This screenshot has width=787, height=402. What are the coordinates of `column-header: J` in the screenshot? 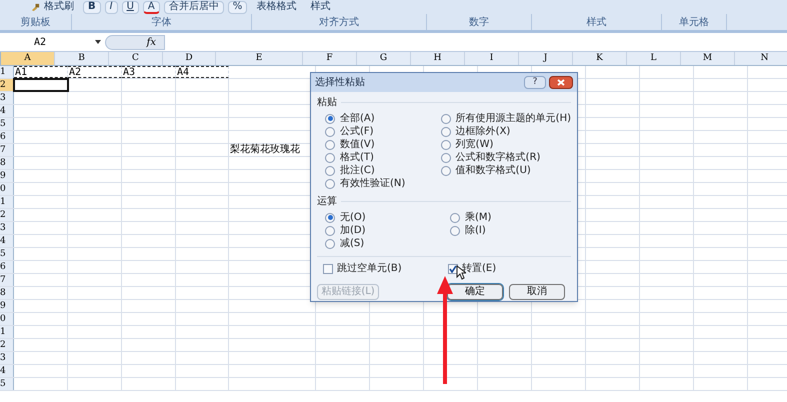 It's located at (546, 58).